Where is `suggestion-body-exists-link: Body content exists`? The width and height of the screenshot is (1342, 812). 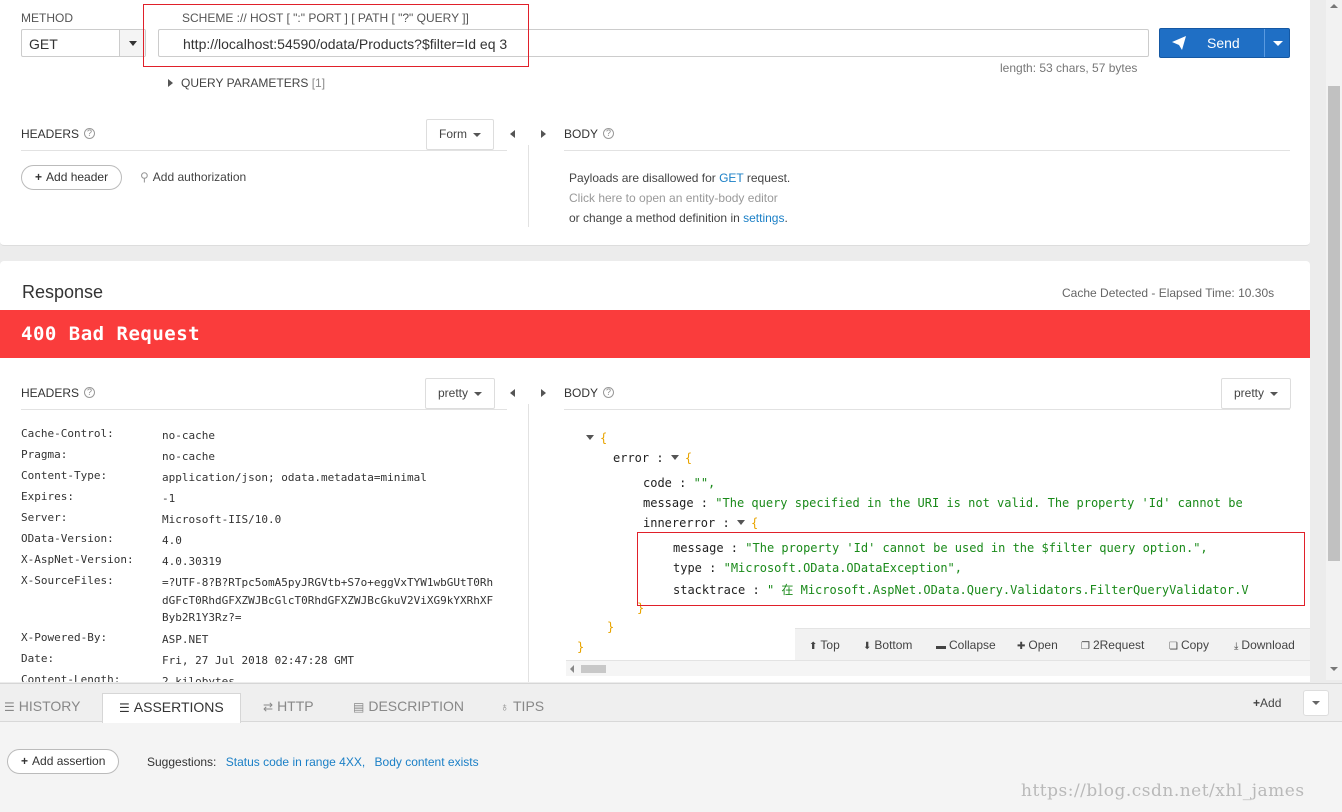 suggestion-body-exists-link: Body content exists is located at coordinates (427, 762).